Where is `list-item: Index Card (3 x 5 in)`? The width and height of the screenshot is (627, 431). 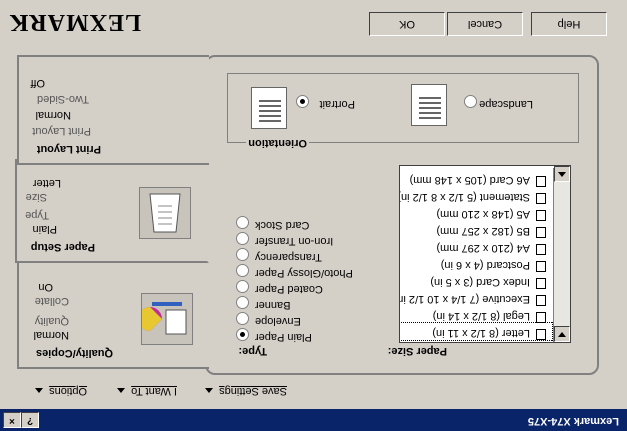
list-item: Index Card (3 x 5 in) is located at coordinates (475, 280).